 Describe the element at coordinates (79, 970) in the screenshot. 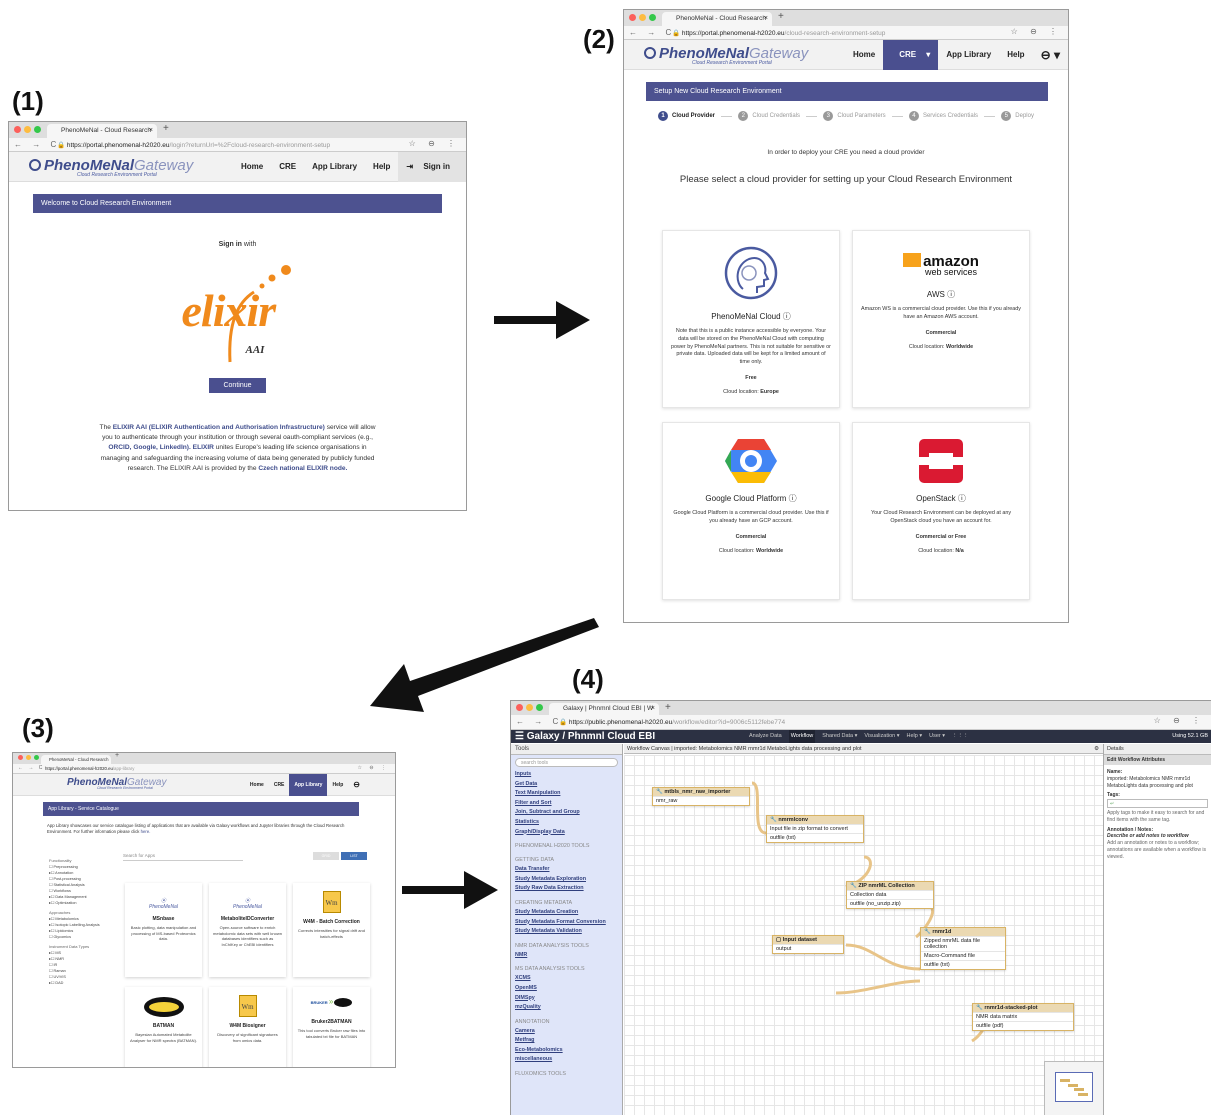

I see `filter-raman: ☐ Raman` at that location.